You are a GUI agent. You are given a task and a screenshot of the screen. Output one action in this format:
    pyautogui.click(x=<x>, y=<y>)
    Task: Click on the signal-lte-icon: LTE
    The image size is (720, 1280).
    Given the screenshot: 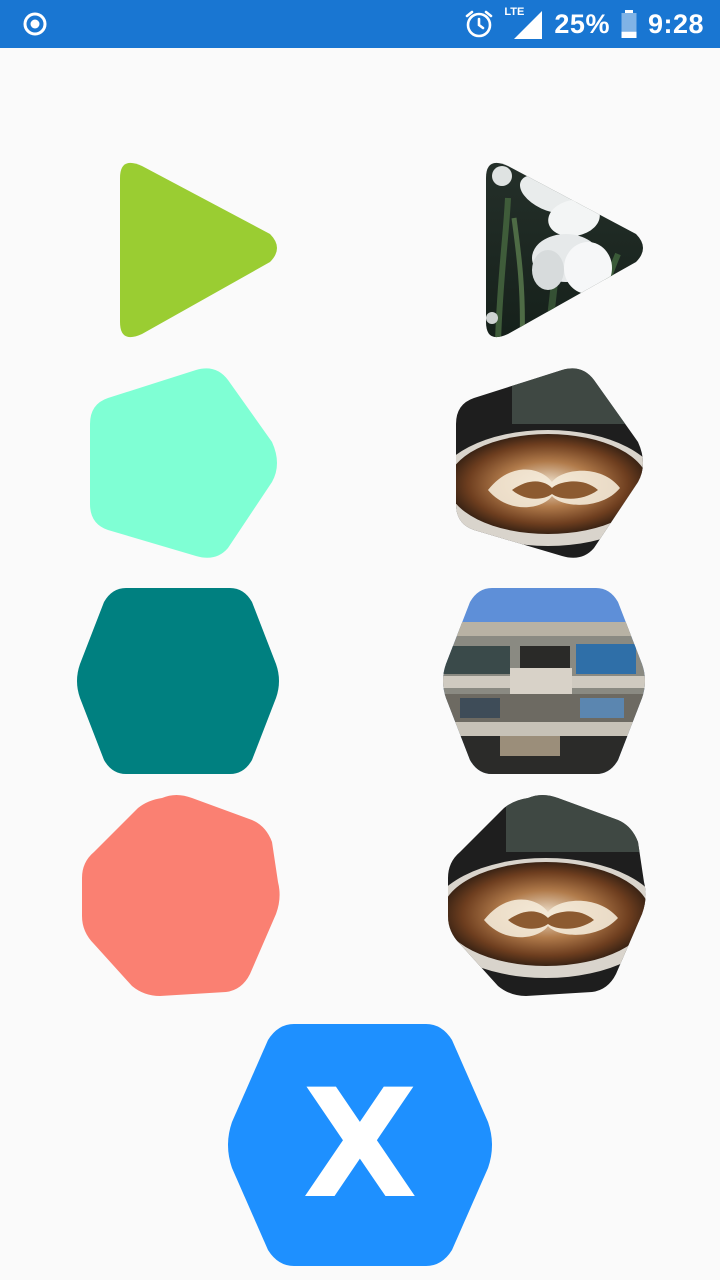 What is the action you would take?
    pyautogui.click(x=524, y=24)
    